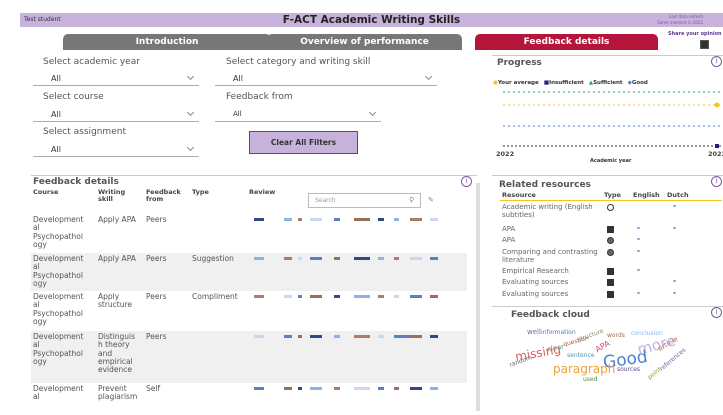  What do you see at coordinates (550, 211) in the screenshot?
I see `resource-link: Academic writing (English subtitles)` at bounding box center [550, 211].